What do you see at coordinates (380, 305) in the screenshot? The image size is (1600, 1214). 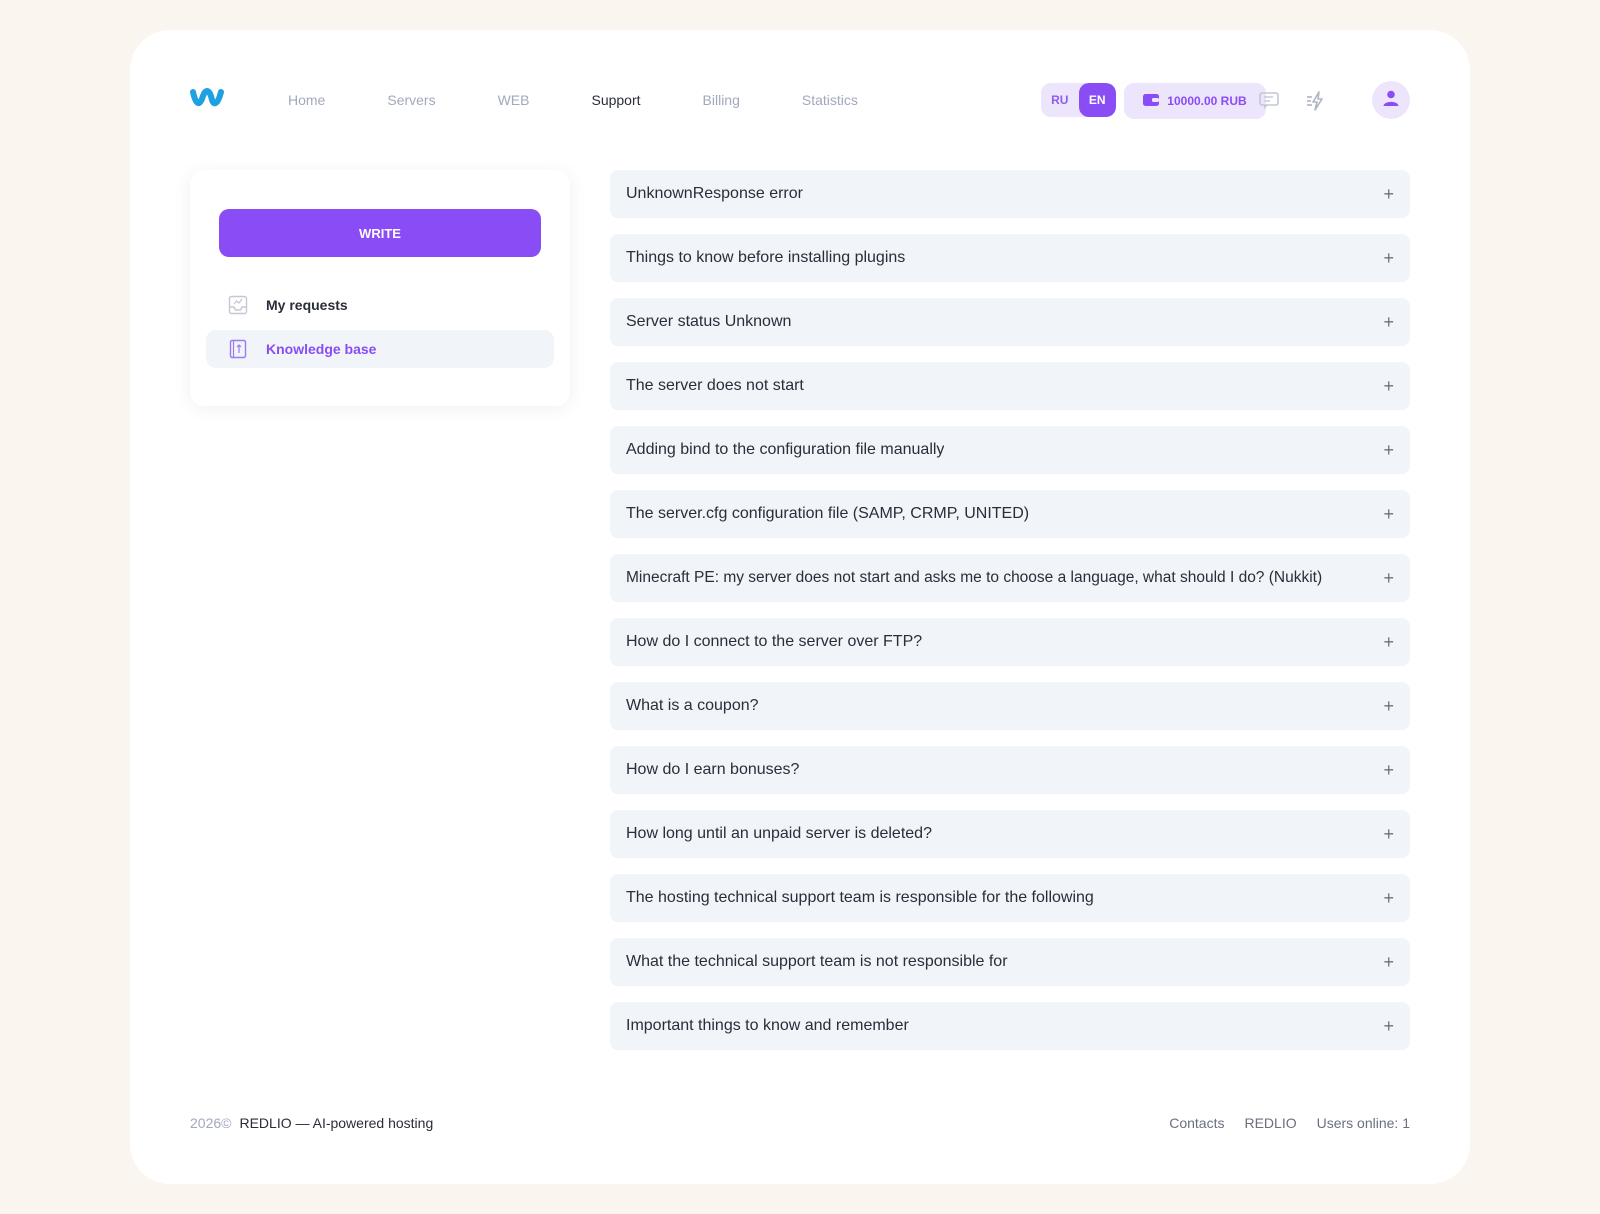 I see `sidebar-item-my-requests: My requests` at bounding box center [380, 305].